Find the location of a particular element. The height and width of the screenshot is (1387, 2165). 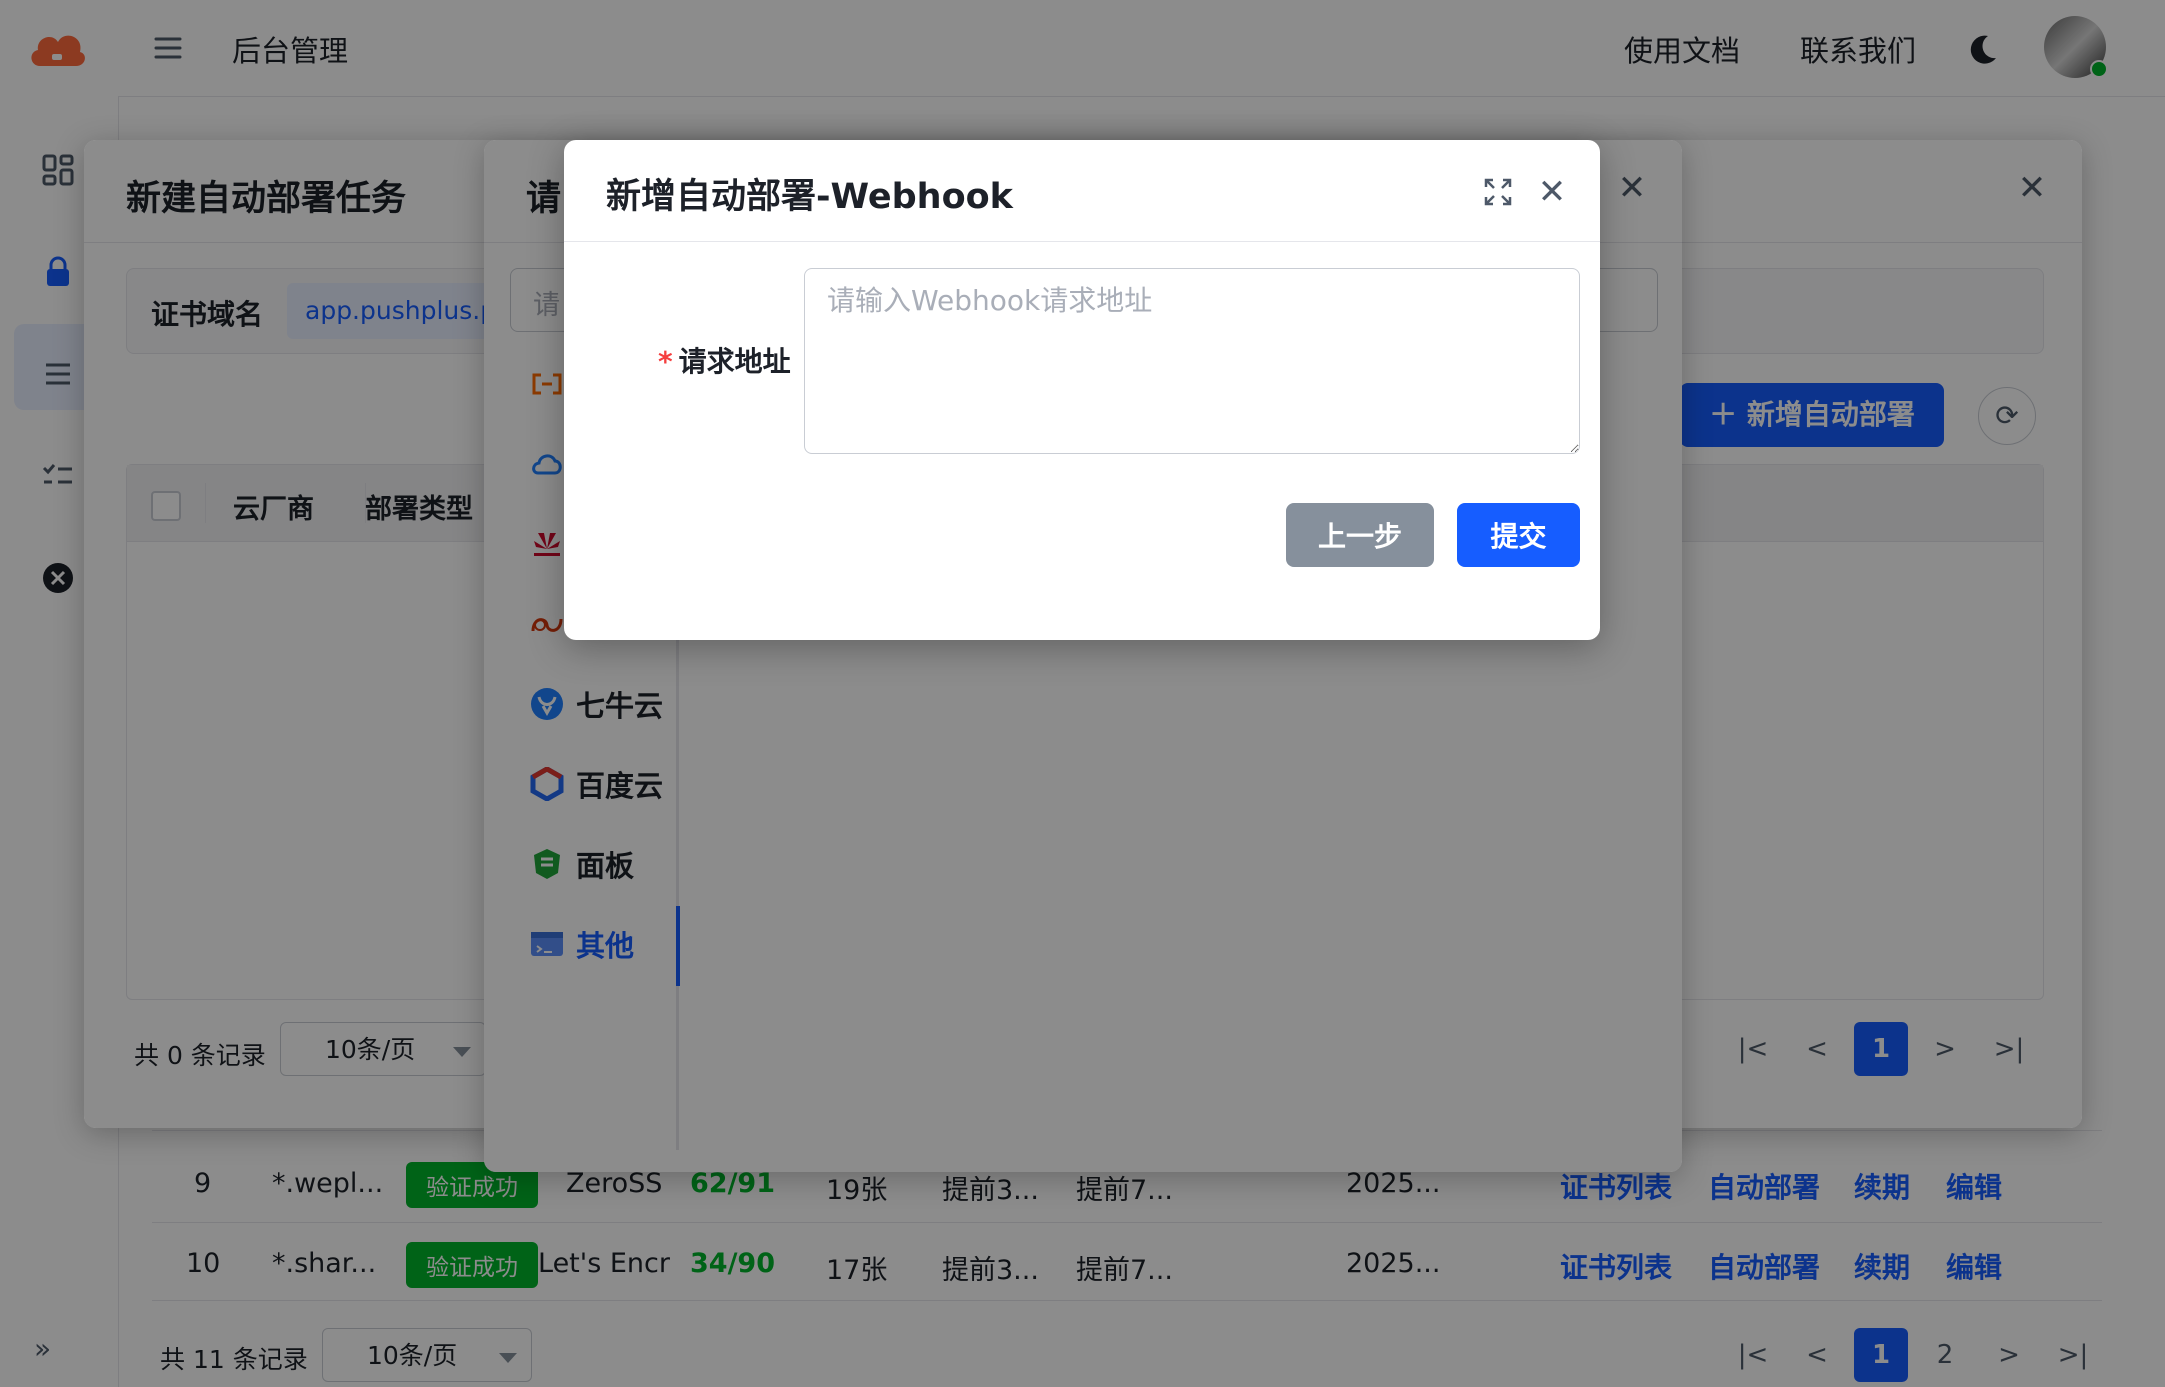

request-url-label: * 请求地址 is located at coordinates (724, 360).